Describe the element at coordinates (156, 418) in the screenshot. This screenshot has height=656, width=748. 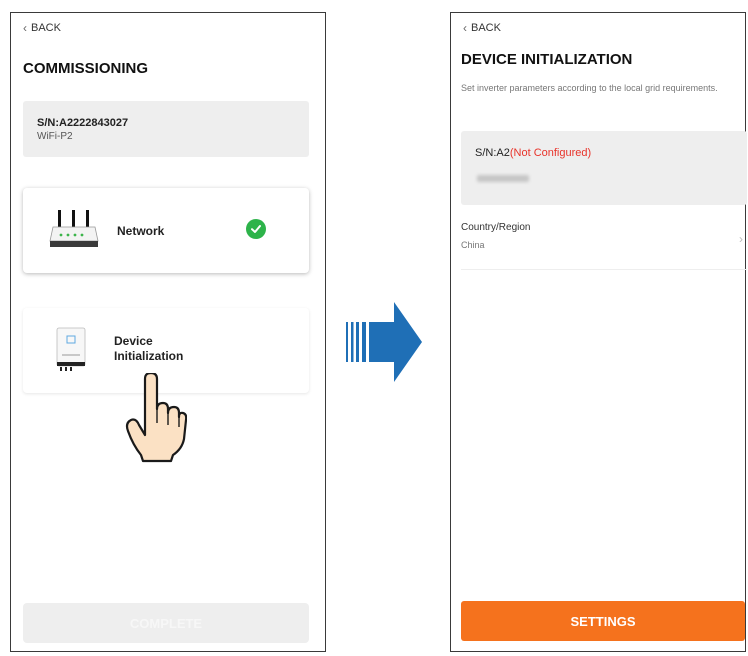
I see `hand-pointer-icon` at that location.